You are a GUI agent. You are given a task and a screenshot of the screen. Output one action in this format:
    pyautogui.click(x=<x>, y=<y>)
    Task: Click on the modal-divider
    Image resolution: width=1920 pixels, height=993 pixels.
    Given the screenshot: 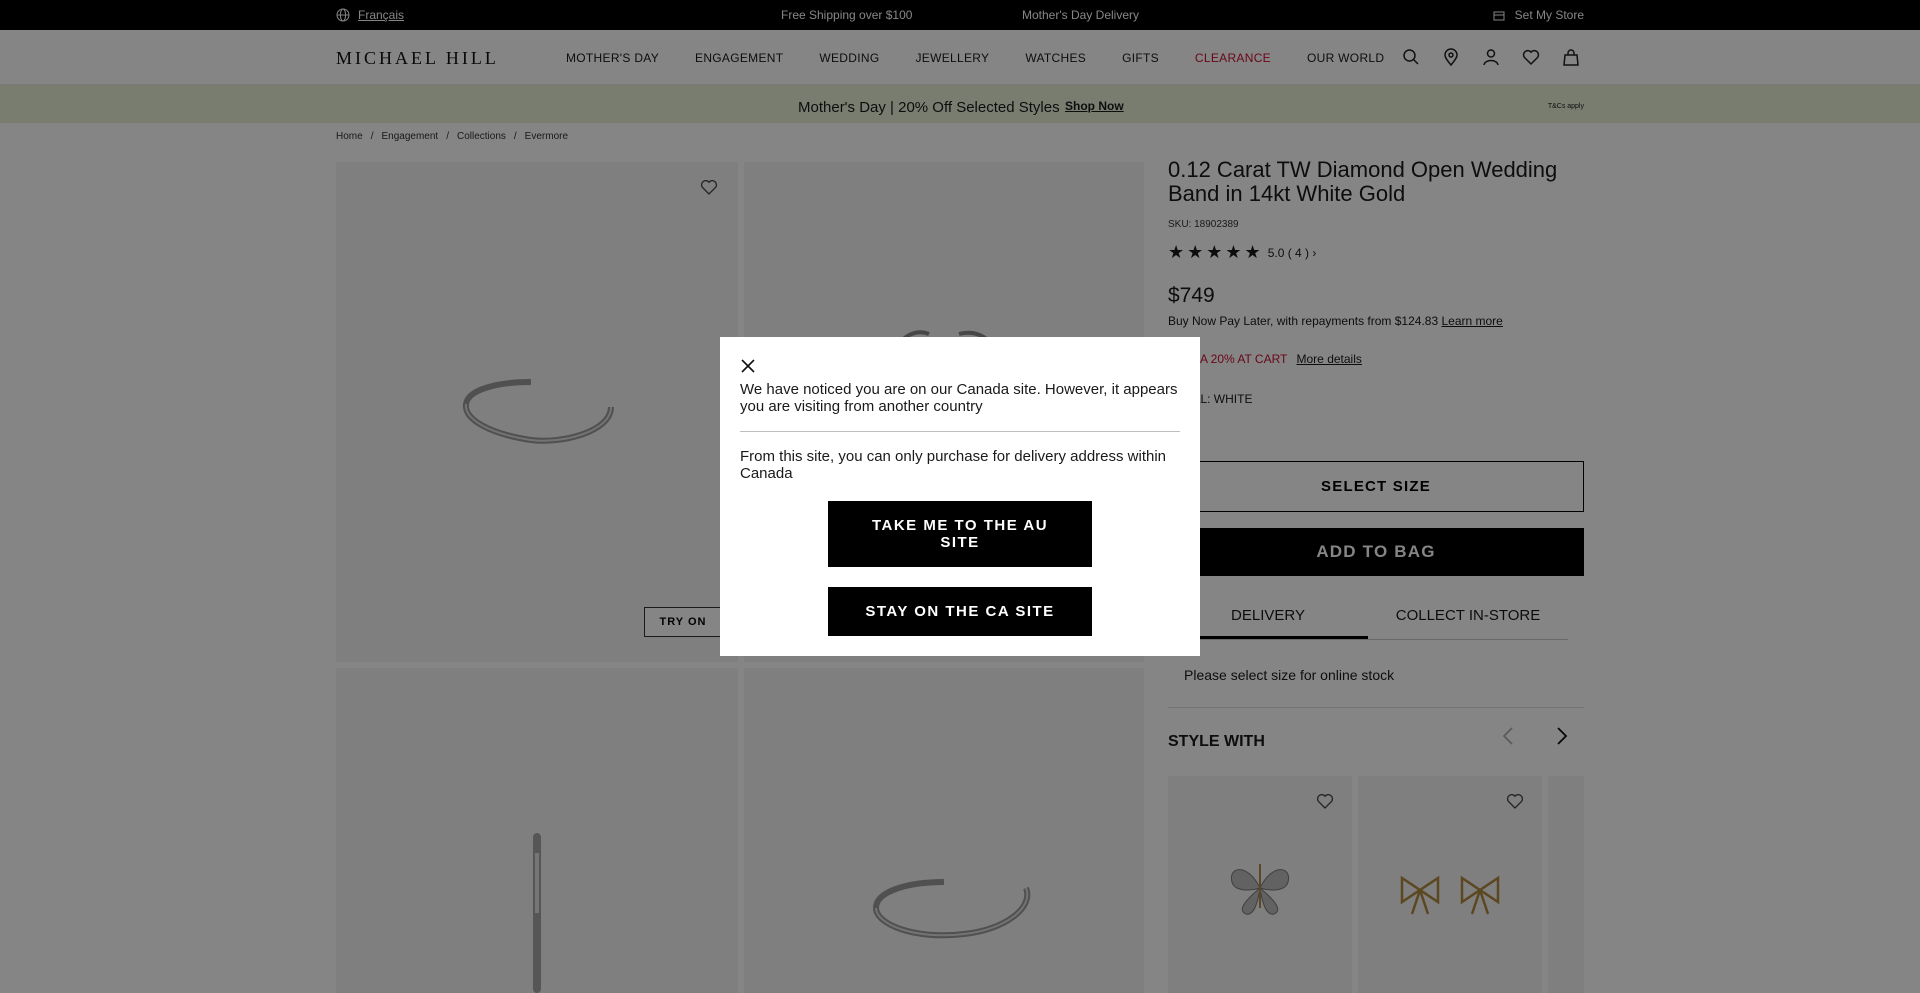 What is the action you would take?
    pyautogui.click(x=960, y=431)
    